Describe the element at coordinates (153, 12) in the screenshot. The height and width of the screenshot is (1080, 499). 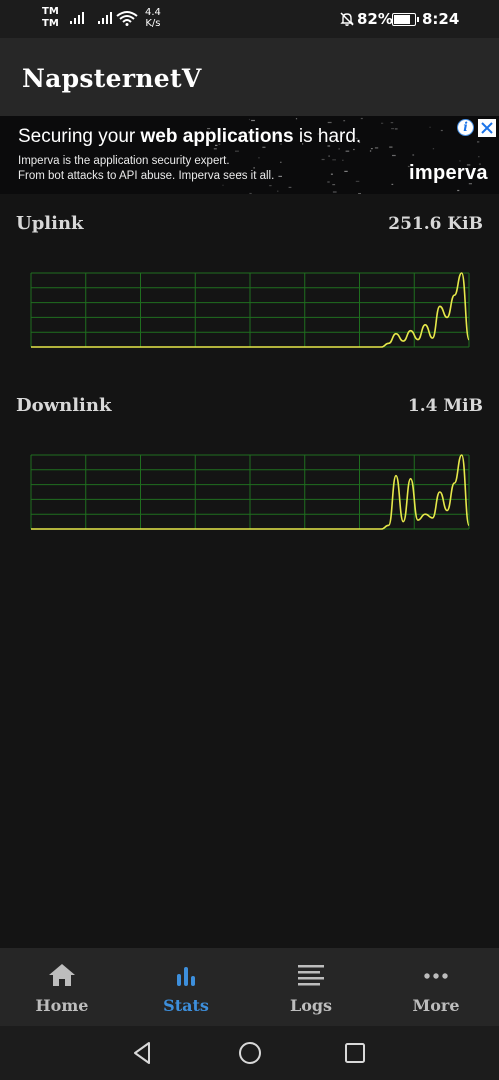
I see `net-speed-value: 4.4` at that location.